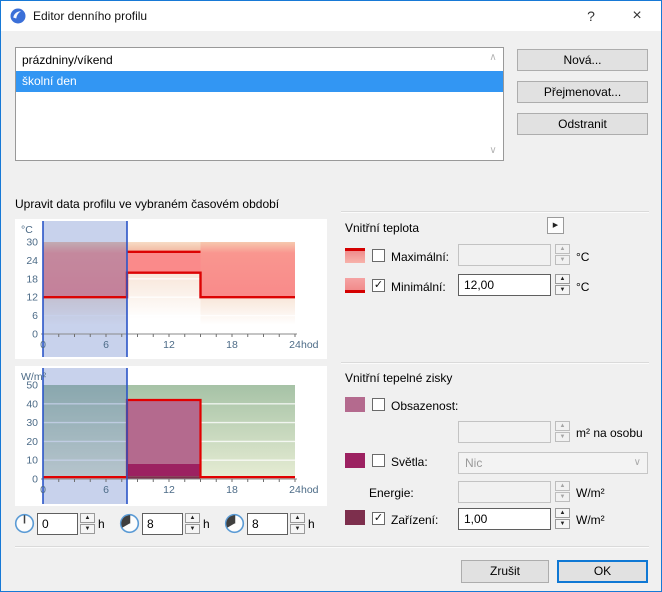 Image resolution: width=662 pixels, height=592 pixels. I want to click on occupancy-swatch, so click(355, 404).